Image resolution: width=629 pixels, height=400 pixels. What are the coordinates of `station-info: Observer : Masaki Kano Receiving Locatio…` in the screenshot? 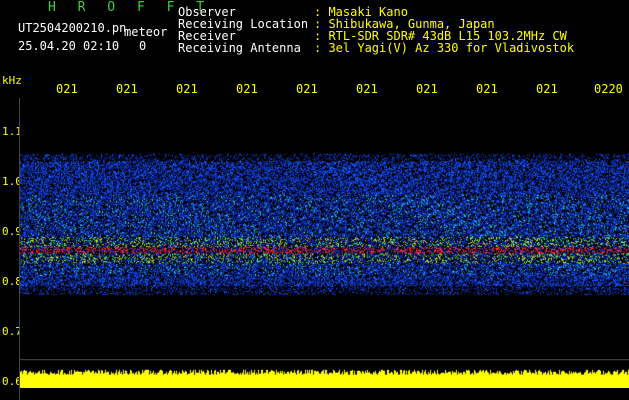 It's located at (376, 30).